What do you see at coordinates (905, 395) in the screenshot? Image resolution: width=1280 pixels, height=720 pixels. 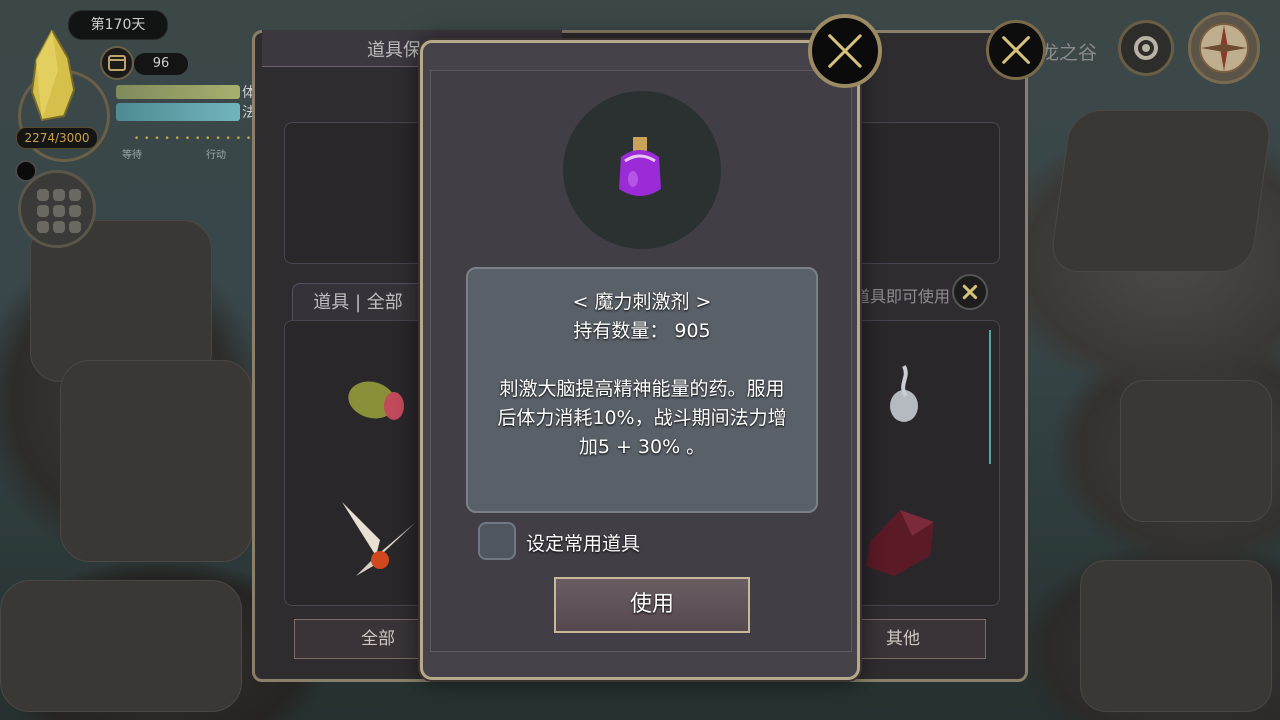 I see `item-slot-spirit` at bounding box center [905, 395].